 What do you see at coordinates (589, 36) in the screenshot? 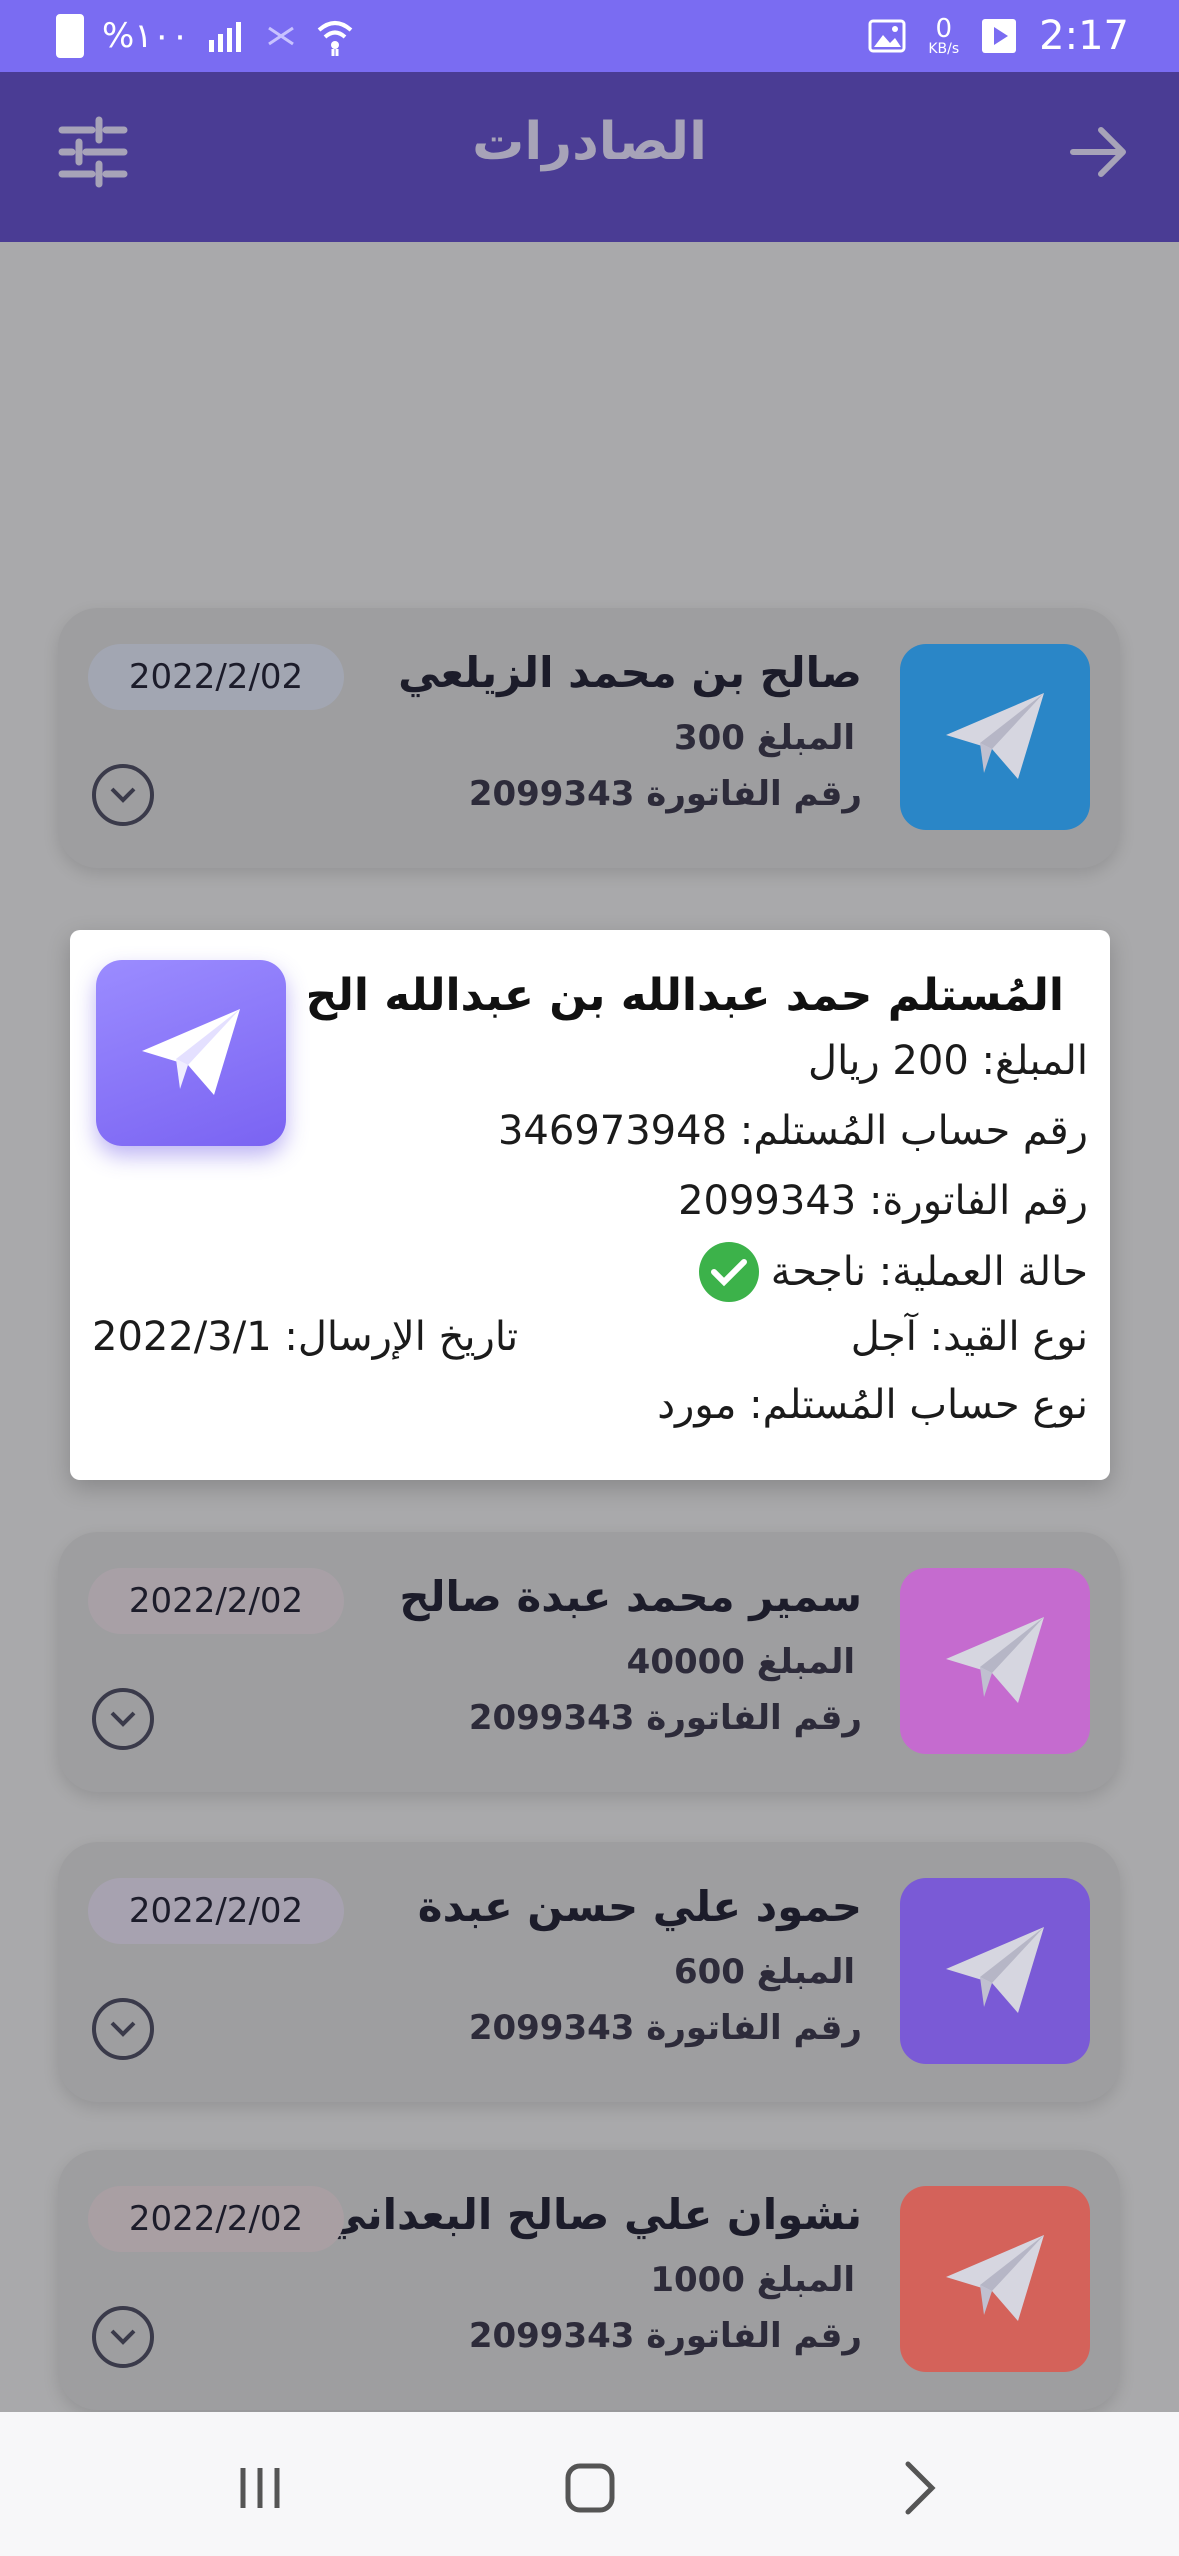
I see `status-bar: %١٠٠ 0 KB/s 2:17` at bounding box center [589, 36].